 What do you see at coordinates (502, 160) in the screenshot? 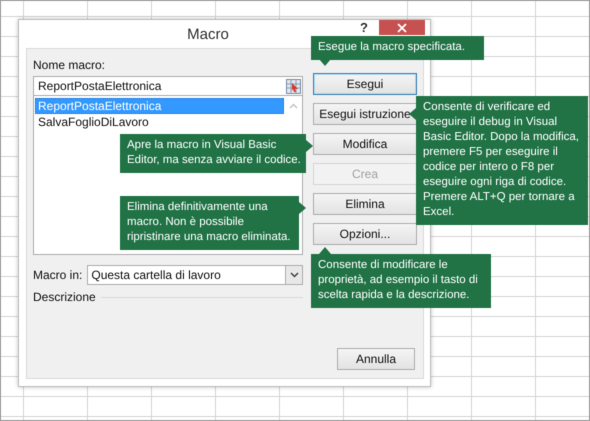
I see `callout-tooltip: Consente di verificare ed eseguire il debug in Visual Basic Editor. Dopo la modifica, premere F5 per eseguire il codice per intero o F8 per eseguire ogni riga di codice. Premere ALT+Q per tornare a Excel.` at bounding box center [502, 160].